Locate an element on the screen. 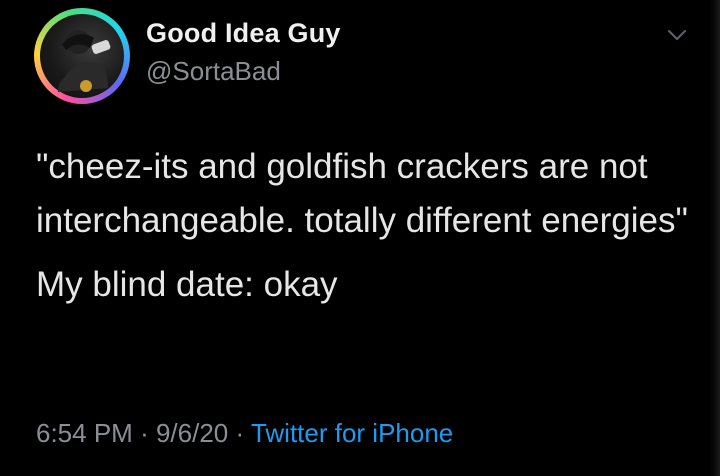 Image resolution: width=720 pixels, height=476 pixels. screen-edge is located at coordinates (715, 238).